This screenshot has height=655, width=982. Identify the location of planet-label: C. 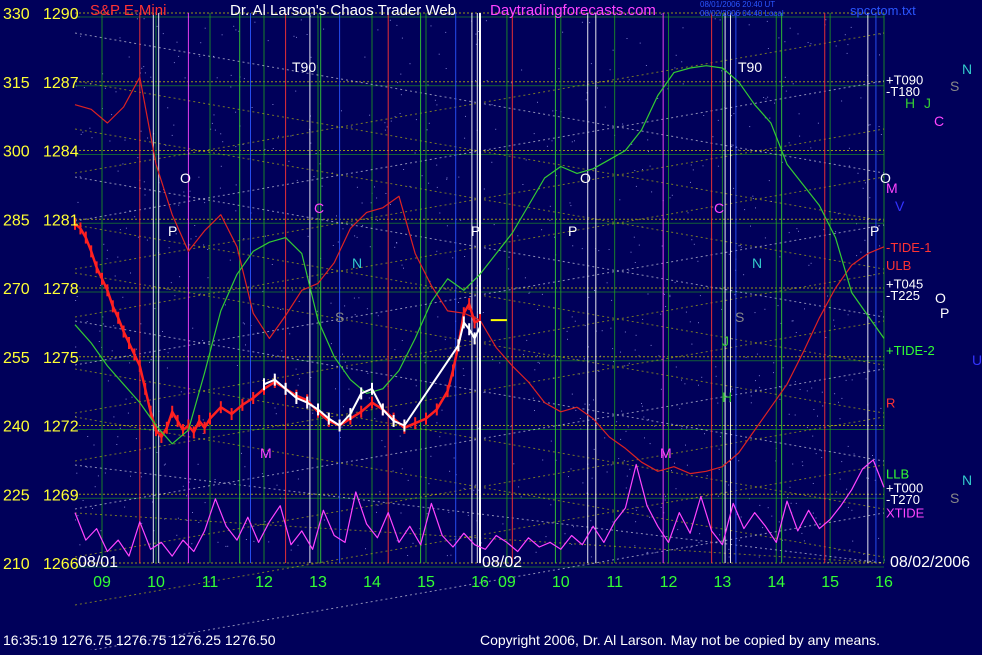
(719, 208).